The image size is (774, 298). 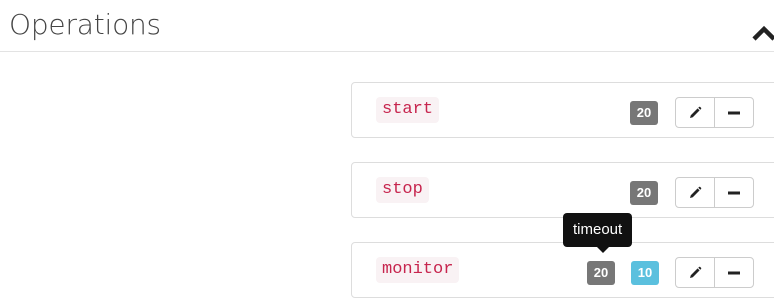 What do you see at coordinates (562, 110) in the screenshot?
I see `operation-panel-start: start 20` at bounding box center [562, 110].